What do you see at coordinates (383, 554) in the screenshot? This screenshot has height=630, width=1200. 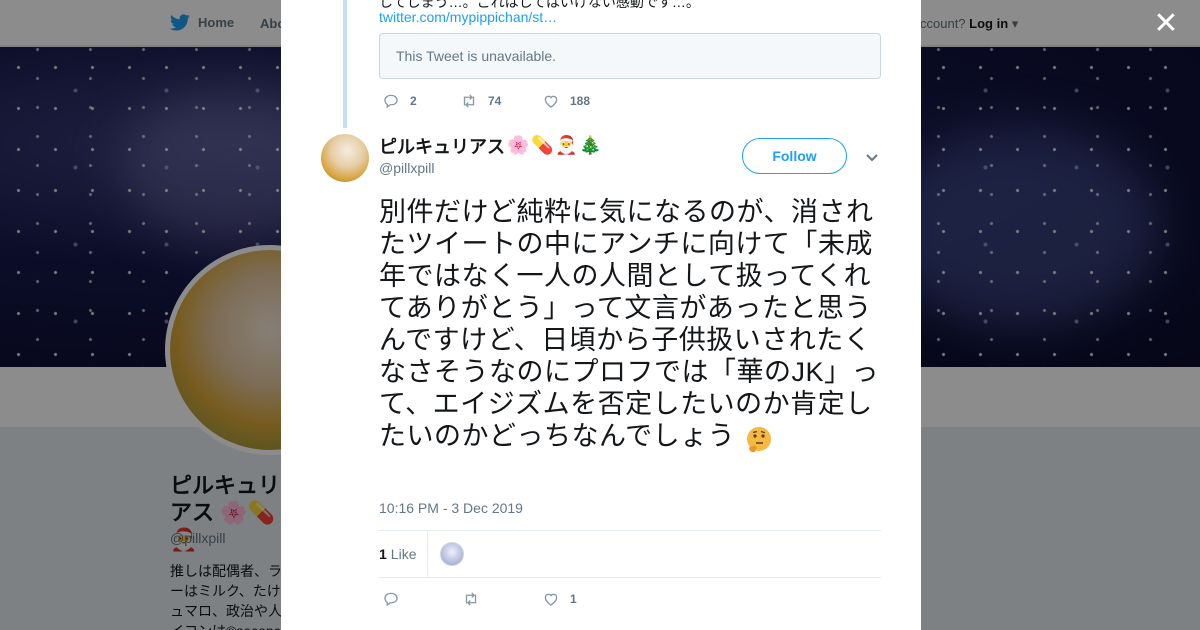 I see `likes-number: 1` at bounding box center [383, 554].